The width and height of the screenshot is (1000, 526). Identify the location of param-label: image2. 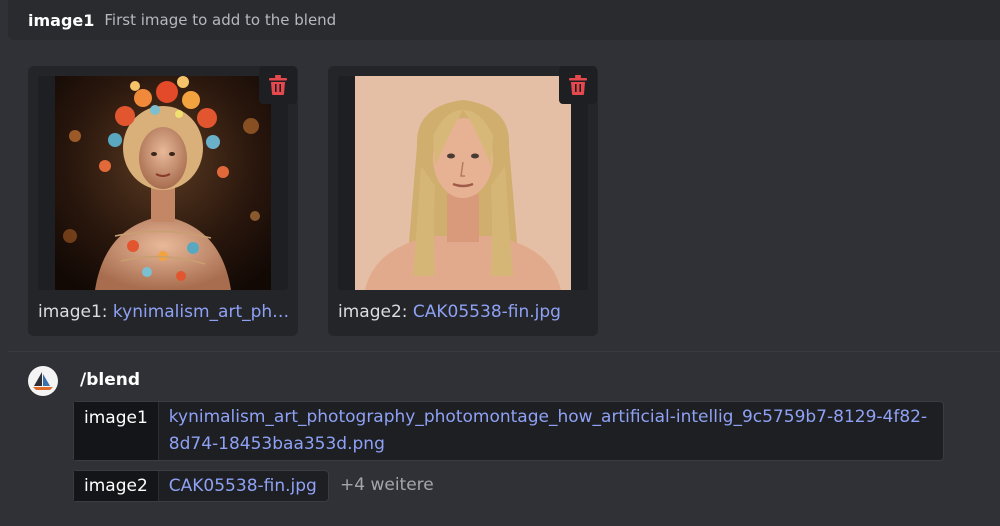
(116, 486).